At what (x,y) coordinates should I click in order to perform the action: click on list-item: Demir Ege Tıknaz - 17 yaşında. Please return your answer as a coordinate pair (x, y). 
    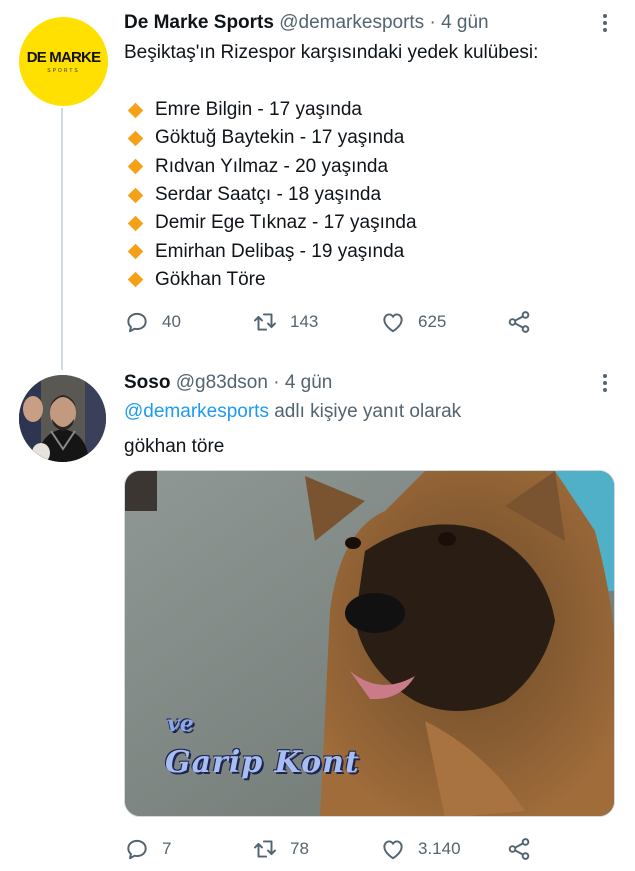
    Looking at the image, I should click on (272, 223).